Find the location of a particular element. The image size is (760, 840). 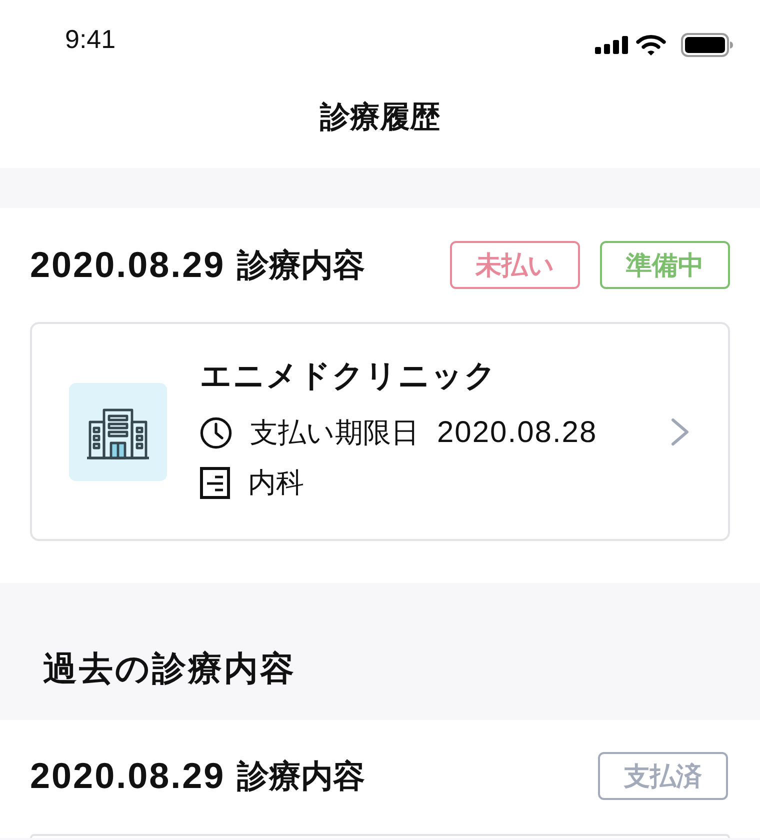

document-icon is located at coordinates (215, 483).